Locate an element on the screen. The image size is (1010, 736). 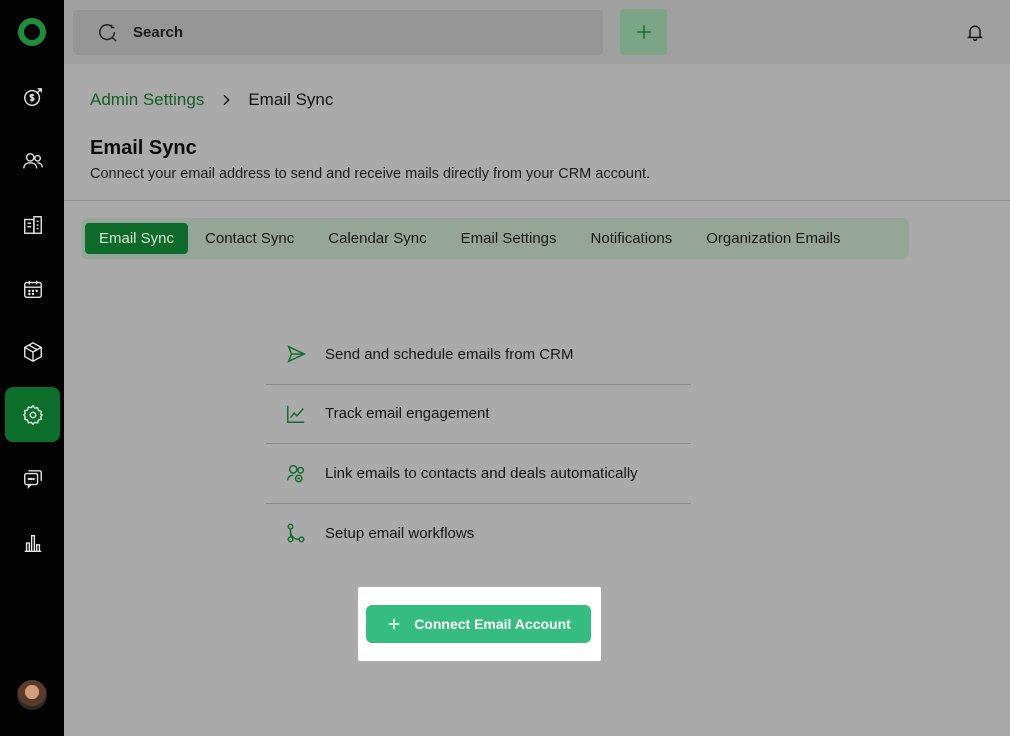
search-icon is located at coordinates (108, 32).